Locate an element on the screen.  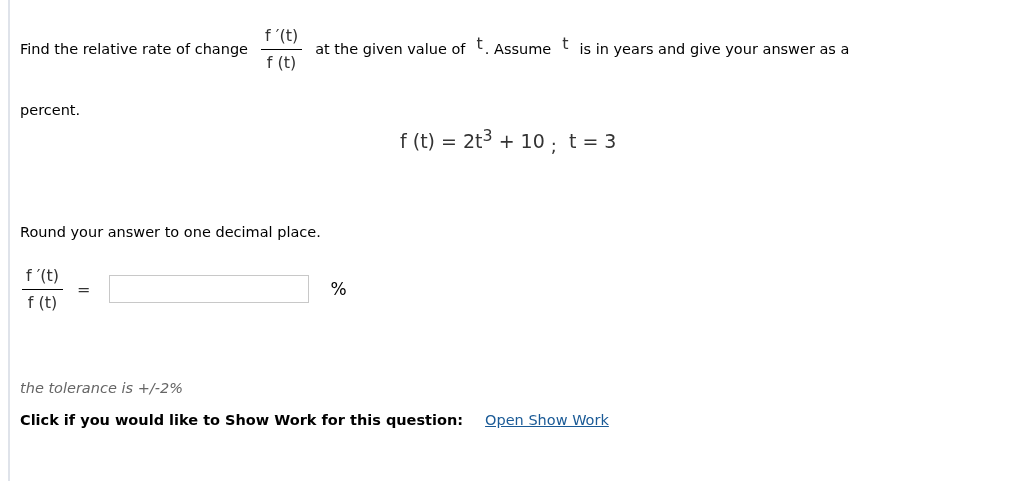
question-text: percent. is located at coordinates (51, 110).